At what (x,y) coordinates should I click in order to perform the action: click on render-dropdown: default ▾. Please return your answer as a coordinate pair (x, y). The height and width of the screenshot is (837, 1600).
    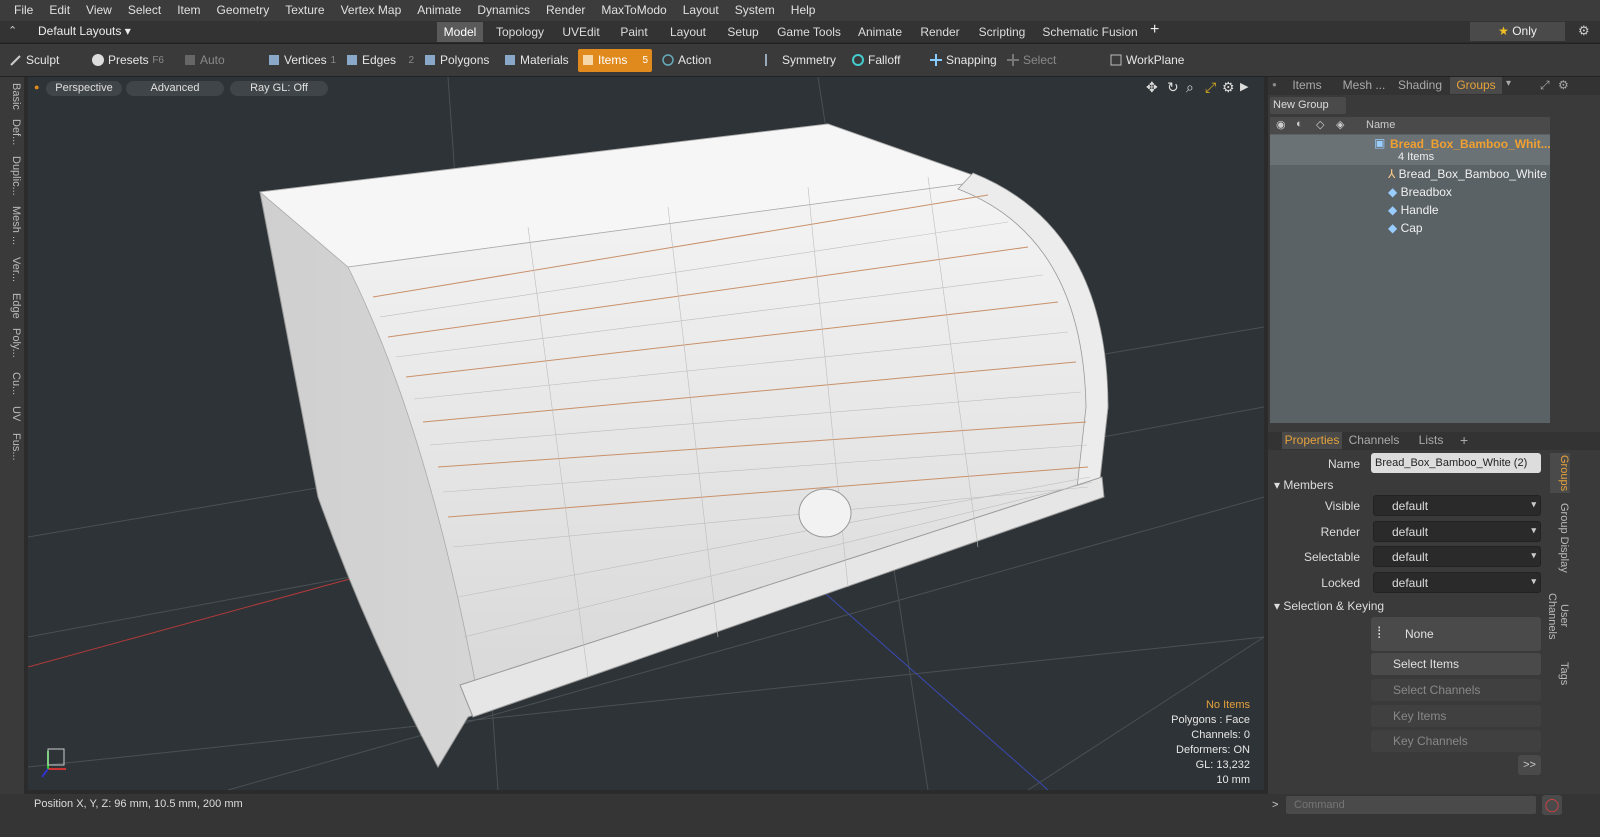
    Looking at the image, I should click on (1457, 531).